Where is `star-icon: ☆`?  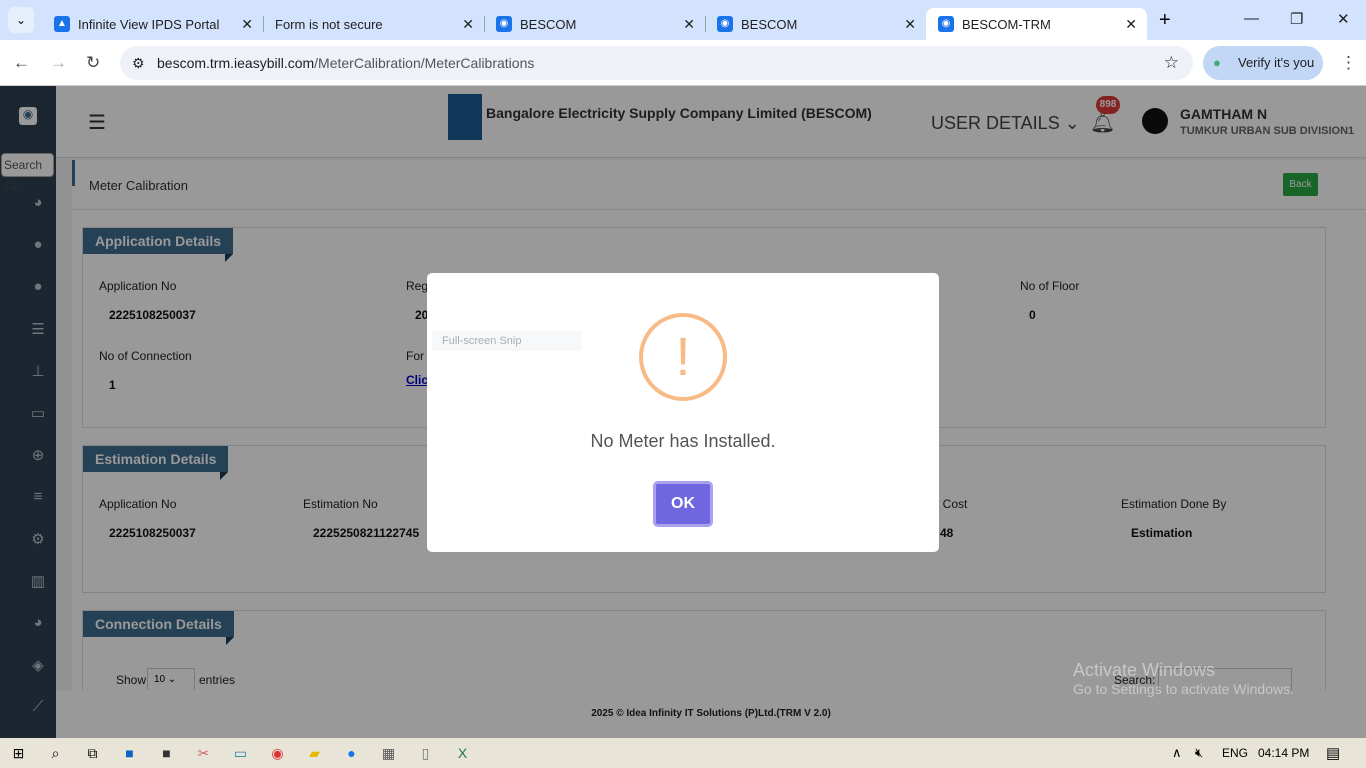 star-icon: ☆ is located at coordinates (1171, 63).